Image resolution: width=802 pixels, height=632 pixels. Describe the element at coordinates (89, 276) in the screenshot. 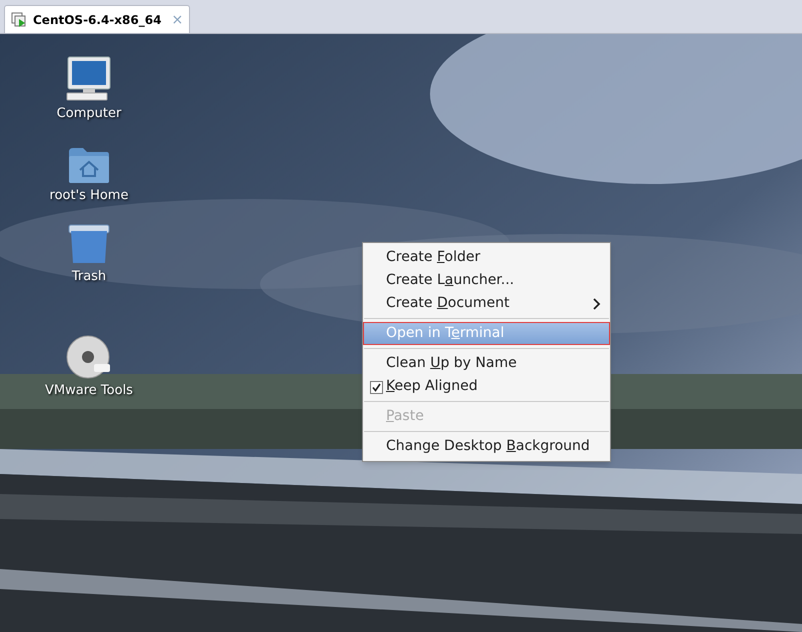

I see `desktop-icon-label: Trash` at that location.